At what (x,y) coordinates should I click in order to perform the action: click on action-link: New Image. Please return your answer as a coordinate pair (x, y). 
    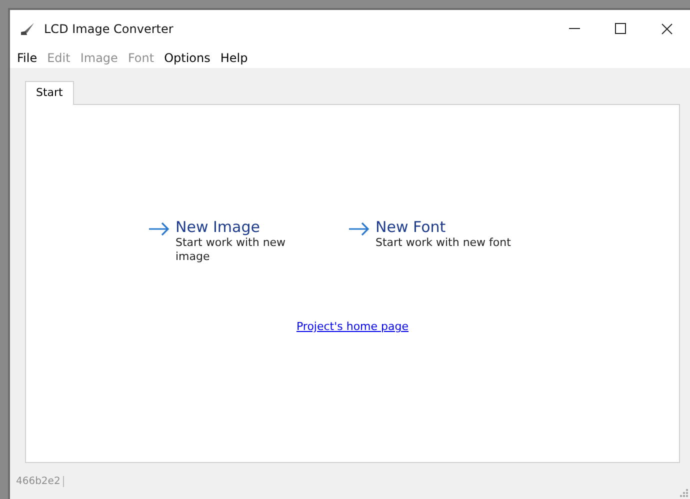
    Looking at the image, I should click on (237, 227).